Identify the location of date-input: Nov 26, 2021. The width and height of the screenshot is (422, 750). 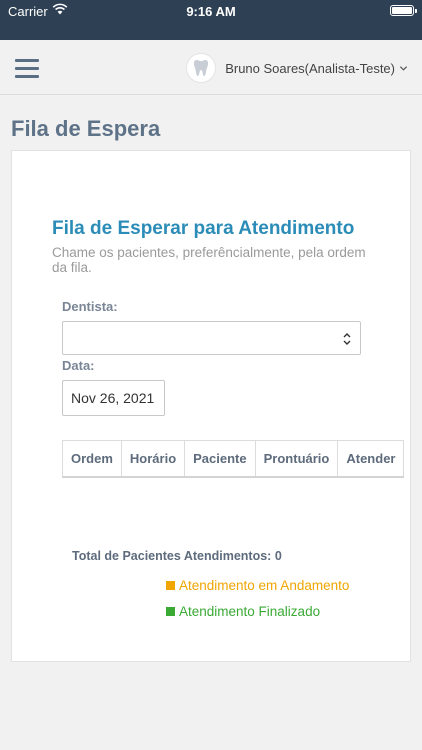
(113, 398).